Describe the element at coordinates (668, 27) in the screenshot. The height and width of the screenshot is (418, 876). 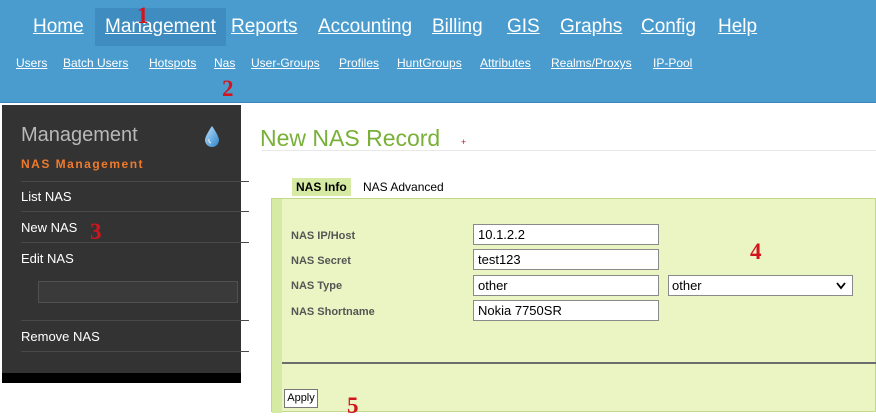
I see `menu-config: Config` at that location.